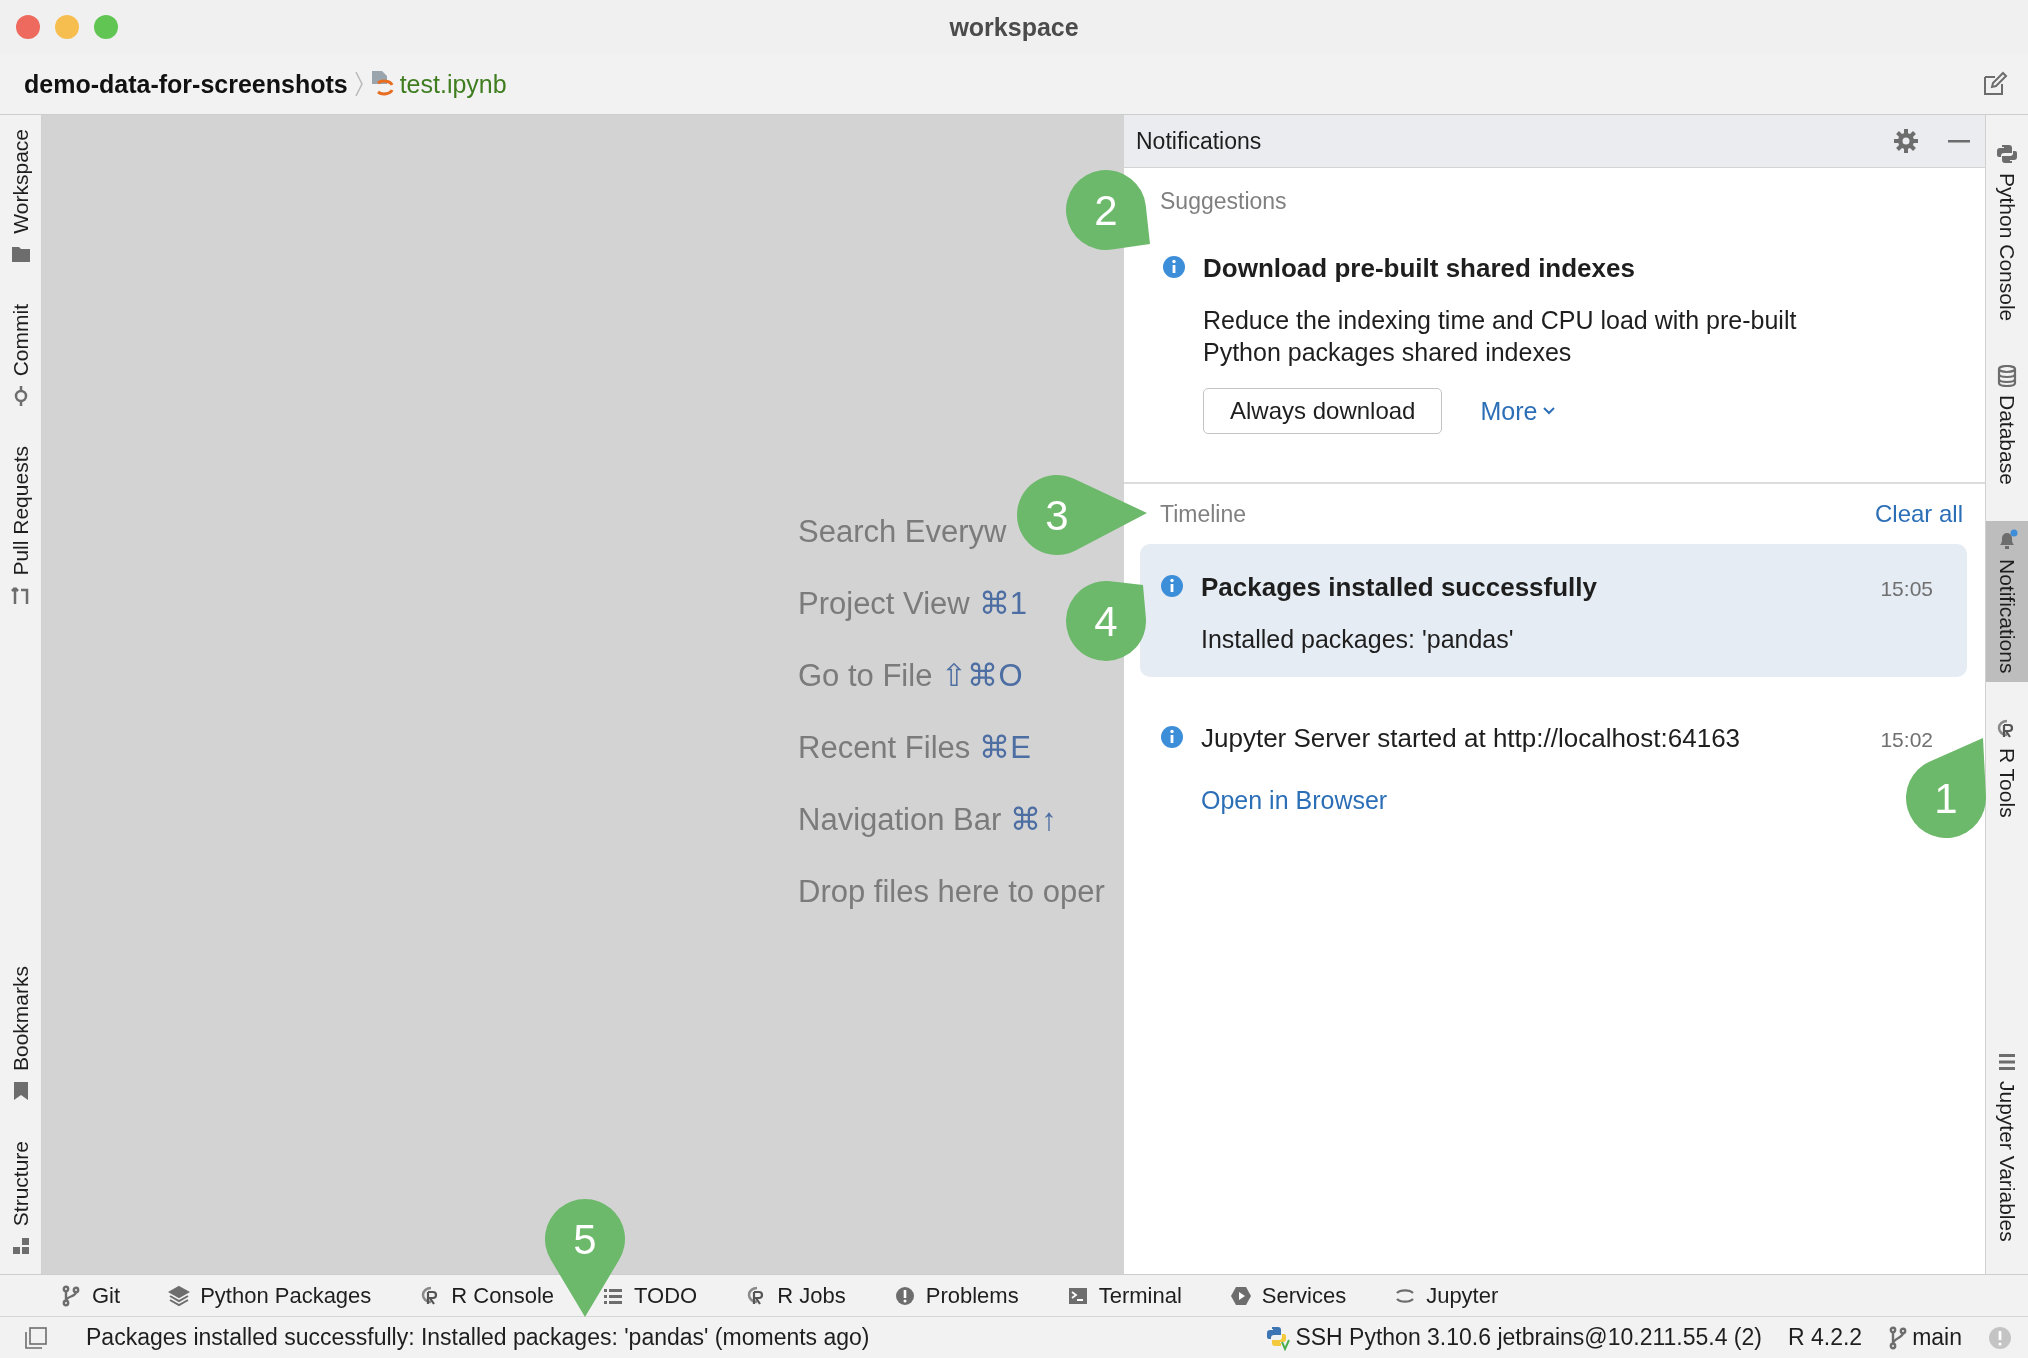 The width and height of the screenshot is (2028, 1358). What do you see at coordinates (1419, 268) in the screenshot?
I see `notification-title: Download pre-built shared indexes` at bounding box center [1419, 268].